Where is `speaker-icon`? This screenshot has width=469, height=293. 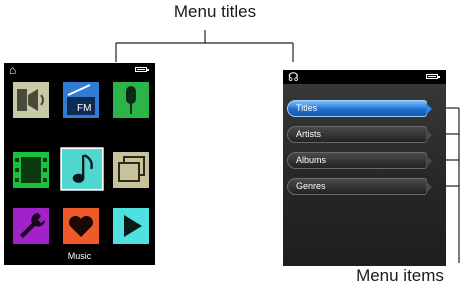 speaker-icon is located at coordinates (31, 100).